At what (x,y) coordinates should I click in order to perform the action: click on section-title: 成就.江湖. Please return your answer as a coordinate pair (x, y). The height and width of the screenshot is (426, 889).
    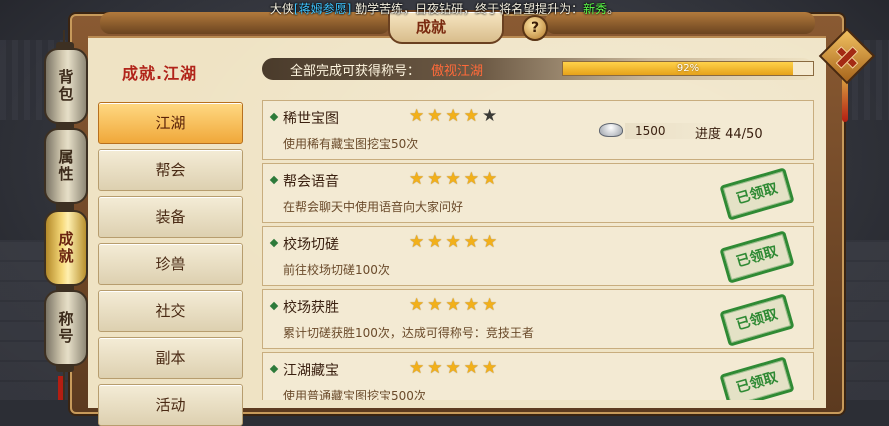
    Looking at the image, I should click on (160, 73).